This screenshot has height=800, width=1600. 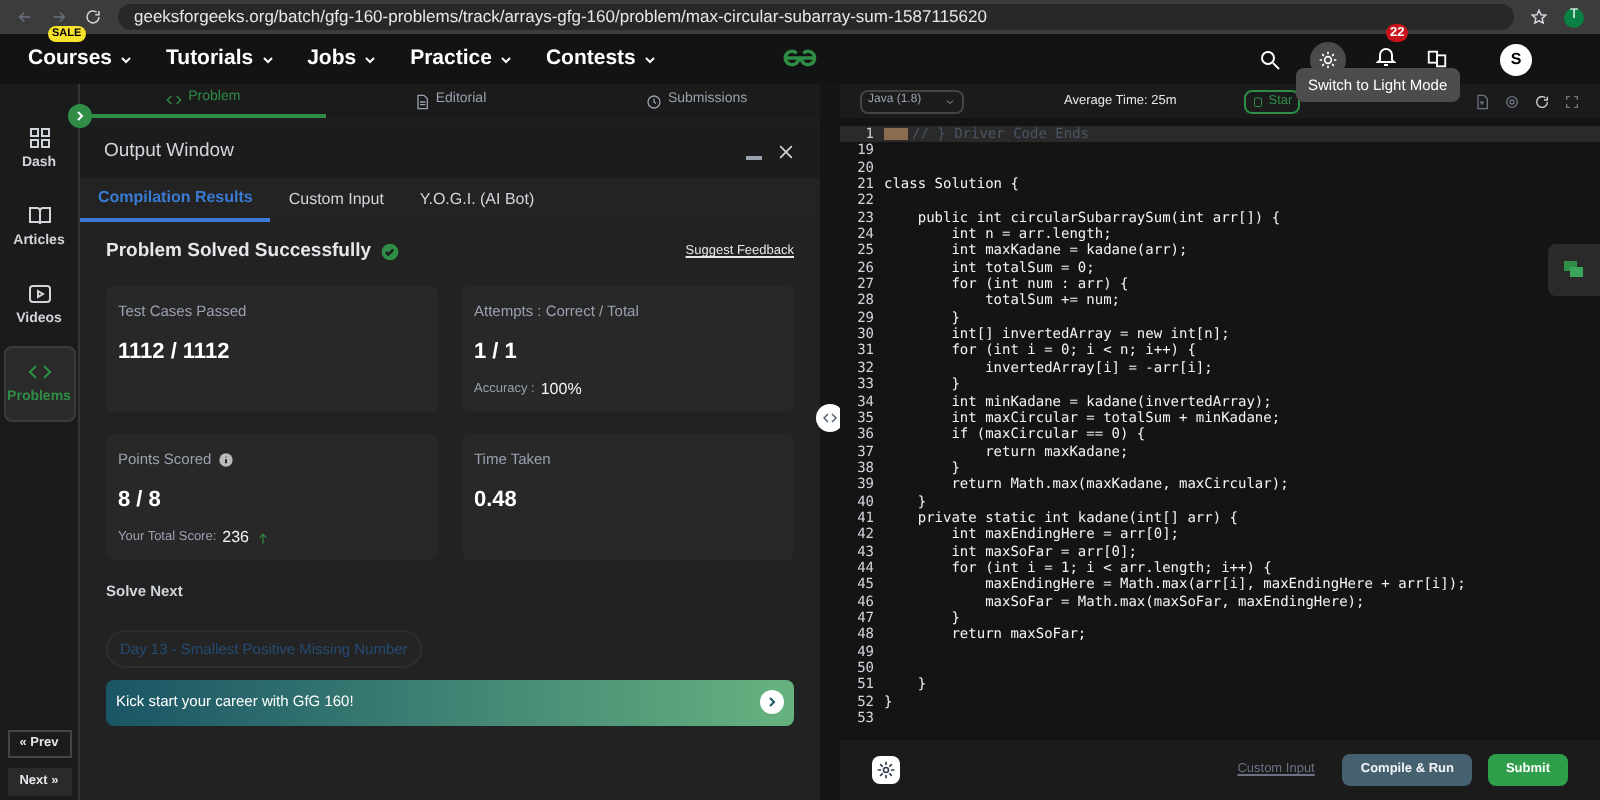 I want to click on output-tab: Y.O.G.I. (AI Bot), so click(x=477, y=200).